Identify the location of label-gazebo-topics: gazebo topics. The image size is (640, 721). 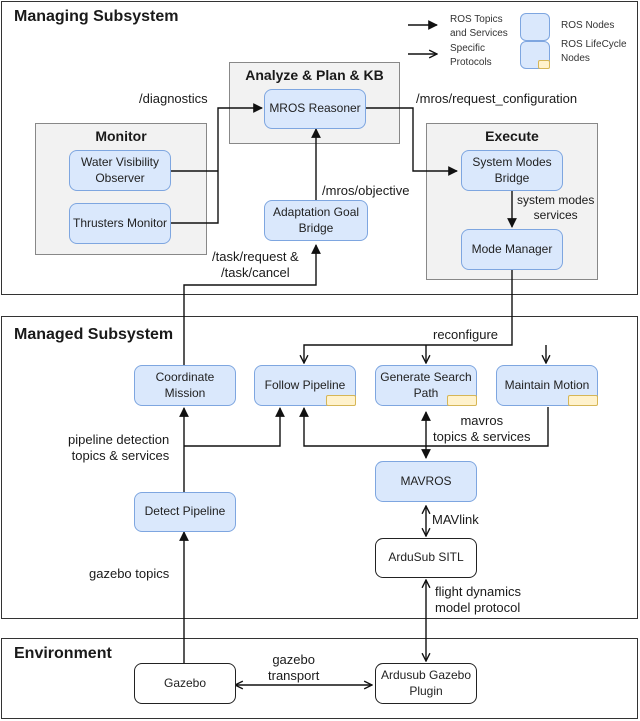
(129, 573).